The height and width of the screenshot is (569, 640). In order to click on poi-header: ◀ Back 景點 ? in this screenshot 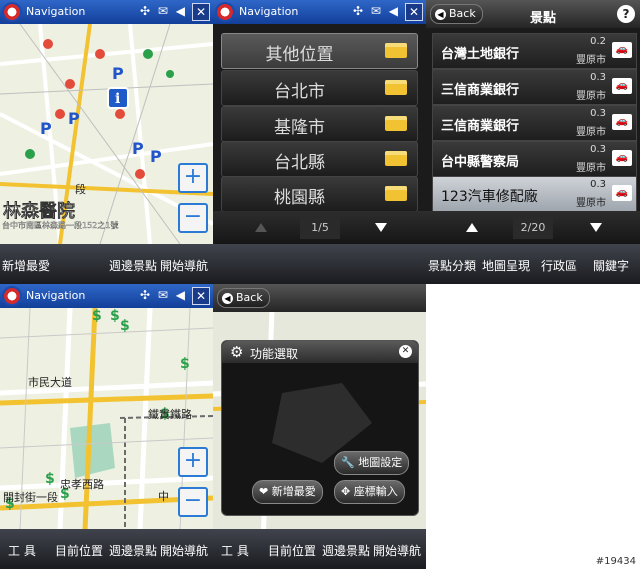, I will do `click(533, 14)`.